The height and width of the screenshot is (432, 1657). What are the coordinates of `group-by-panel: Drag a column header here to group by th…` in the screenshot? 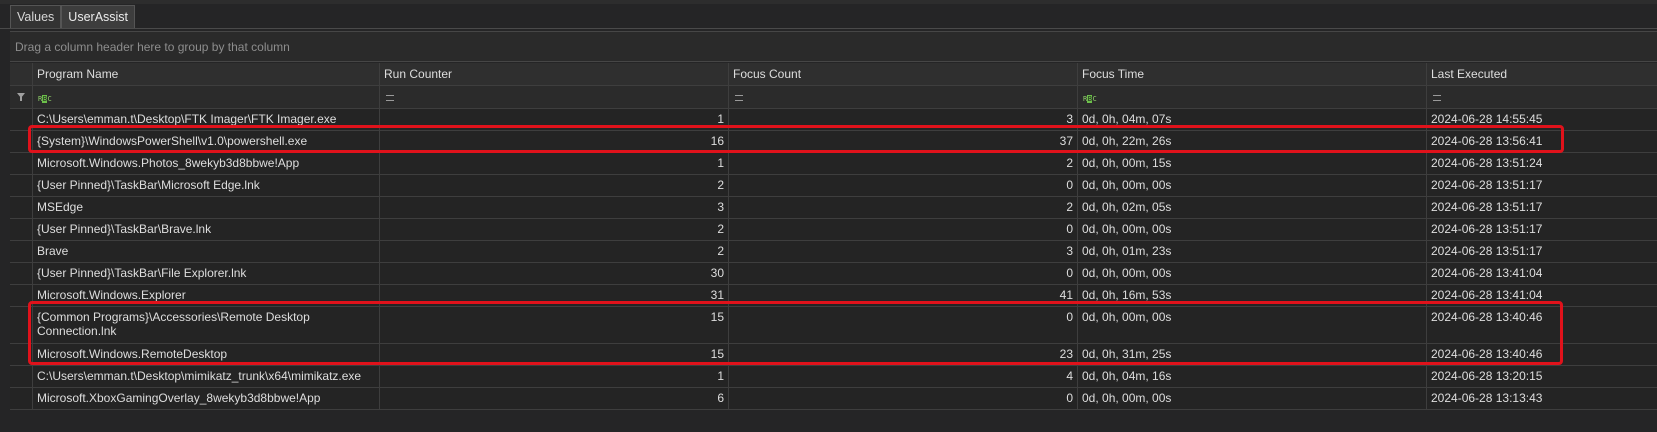 It's located at (833, 46).